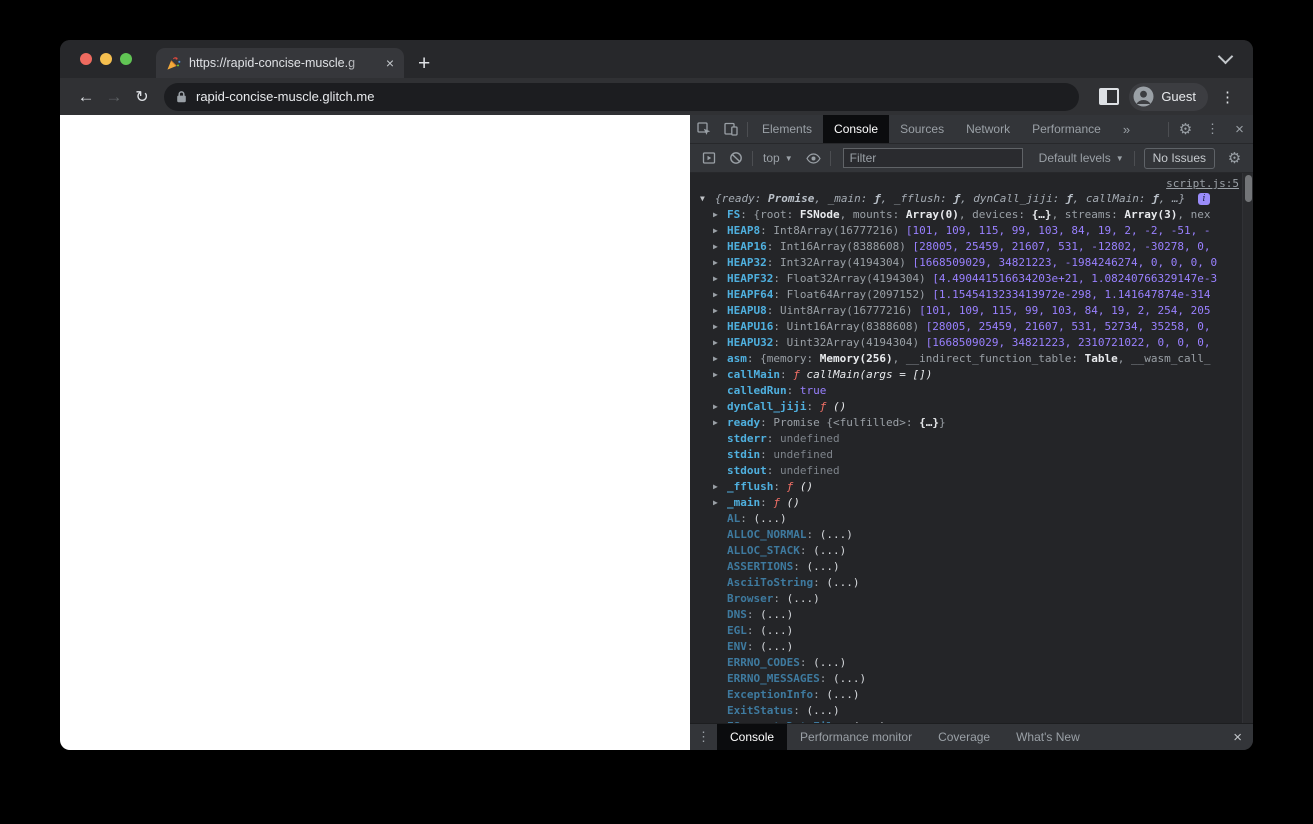  I want to click on devtools-tab-sources: Sources, so click(922, 129).